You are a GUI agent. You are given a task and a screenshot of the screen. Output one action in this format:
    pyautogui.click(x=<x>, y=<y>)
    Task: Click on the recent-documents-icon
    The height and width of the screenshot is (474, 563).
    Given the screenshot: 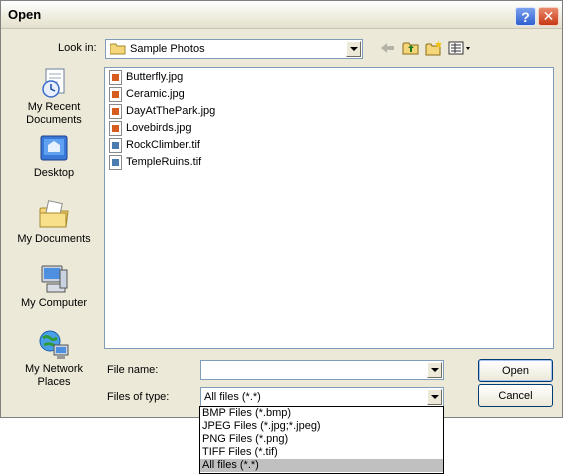 What is the action you would take?
    pyautogui.click(x=54, y=83)
    